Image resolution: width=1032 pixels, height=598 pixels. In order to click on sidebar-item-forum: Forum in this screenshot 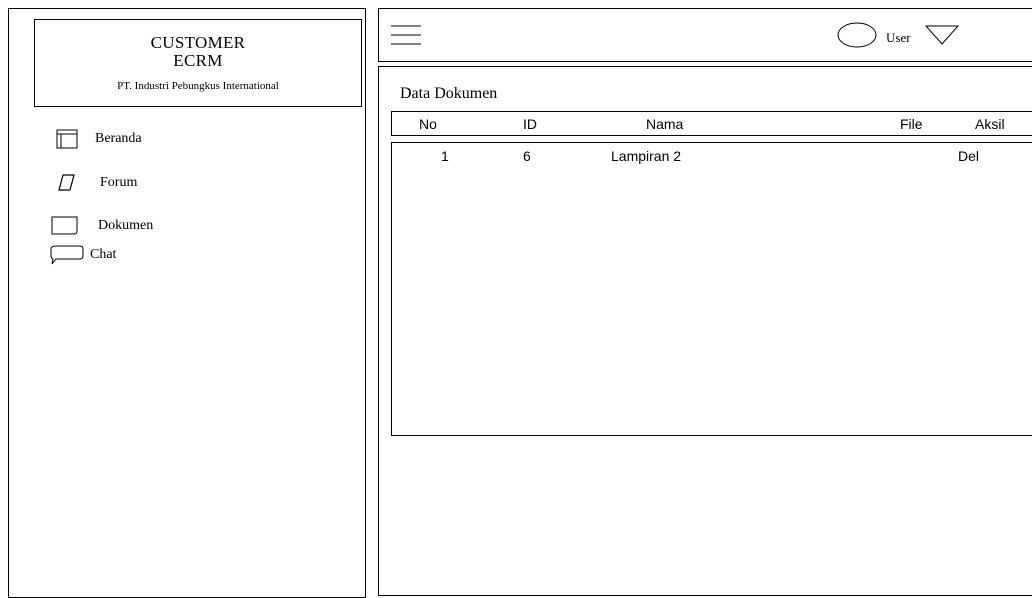, I will do `click(97, 183)`.